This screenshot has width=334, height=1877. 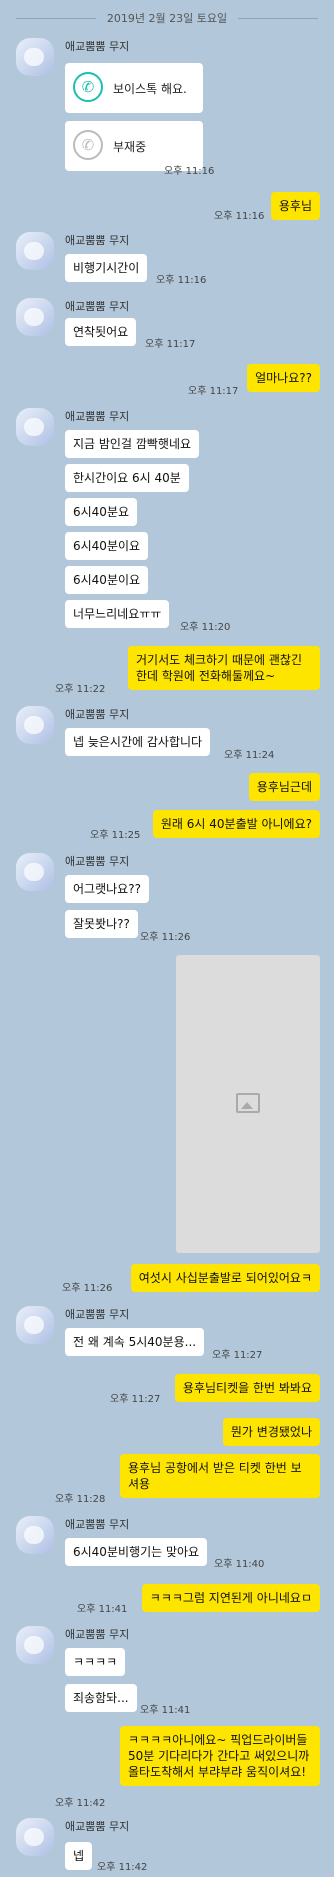 What do you see at coordinates (136, 1552) in the screenshot?
I see `incoming-message: 6시40분비행기는 맞아요` at bounding box center [136, 1552].